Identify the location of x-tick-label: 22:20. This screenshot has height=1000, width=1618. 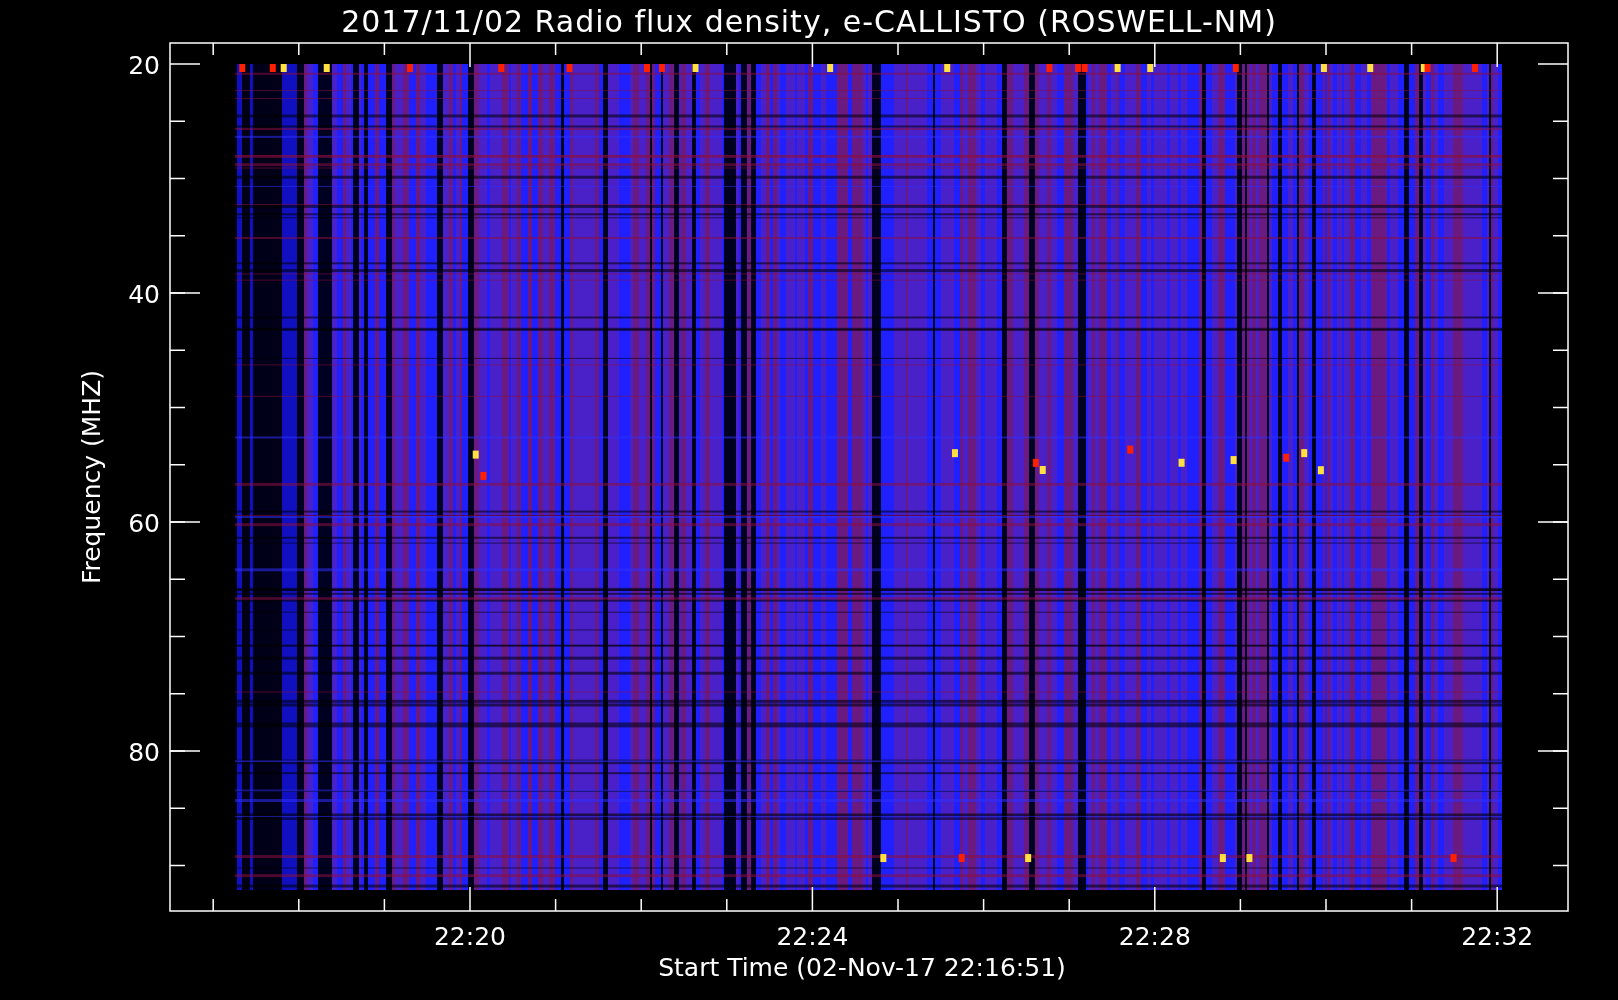
(470, 936).